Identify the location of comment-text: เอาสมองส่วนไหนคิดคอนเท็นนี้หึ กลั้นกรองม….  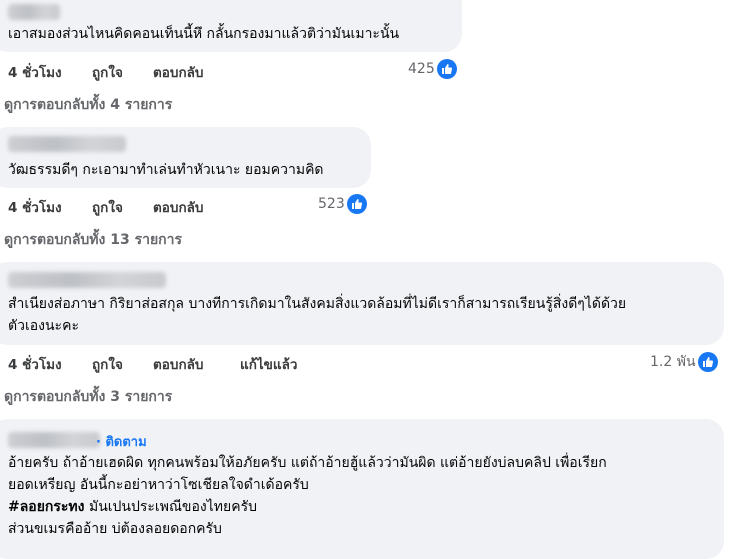
(204, 34).